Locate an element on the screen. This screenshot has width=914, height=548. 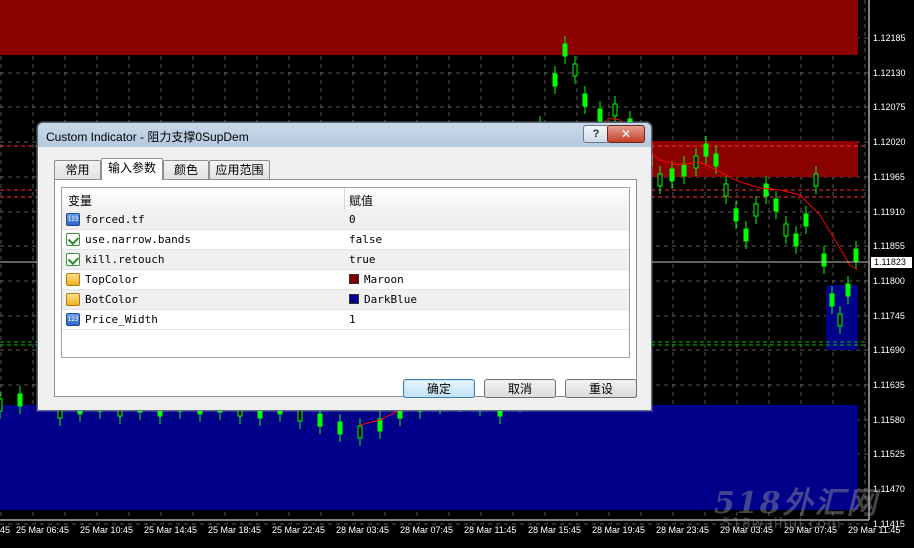
price-tick-label: 1.11910 is located at coordinates (889, 212).